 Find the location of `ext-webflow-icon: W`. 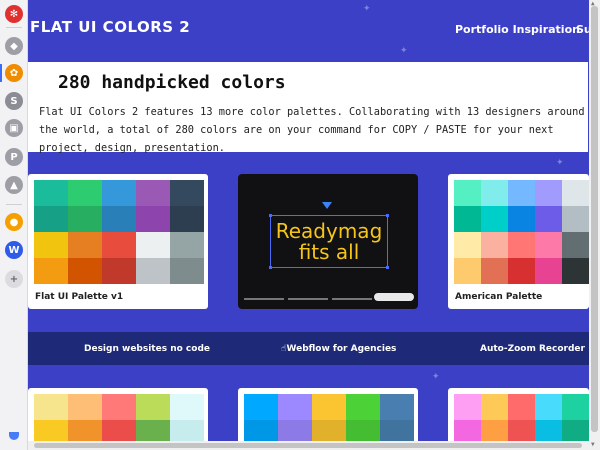

ext-webflow-icon: W is located at coordinates (14, 250).